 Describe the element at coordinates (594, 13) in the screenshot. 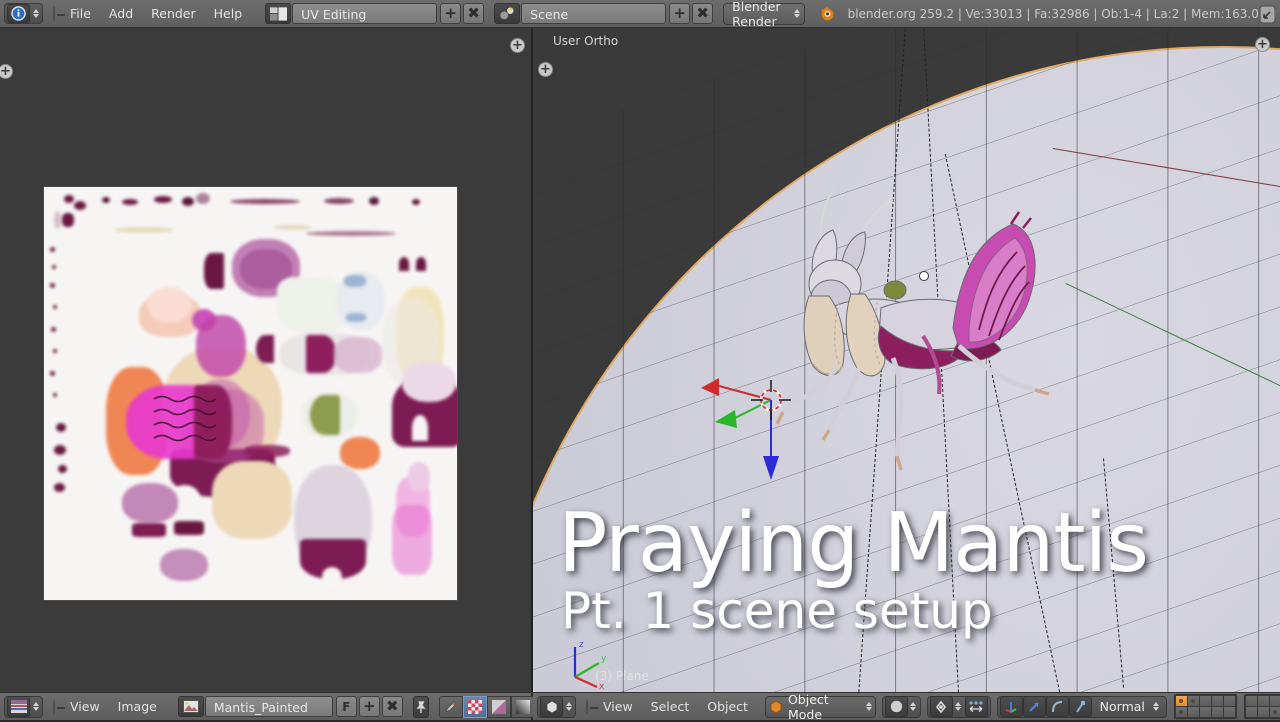

I see `scene-name-field: Scene` at that location.